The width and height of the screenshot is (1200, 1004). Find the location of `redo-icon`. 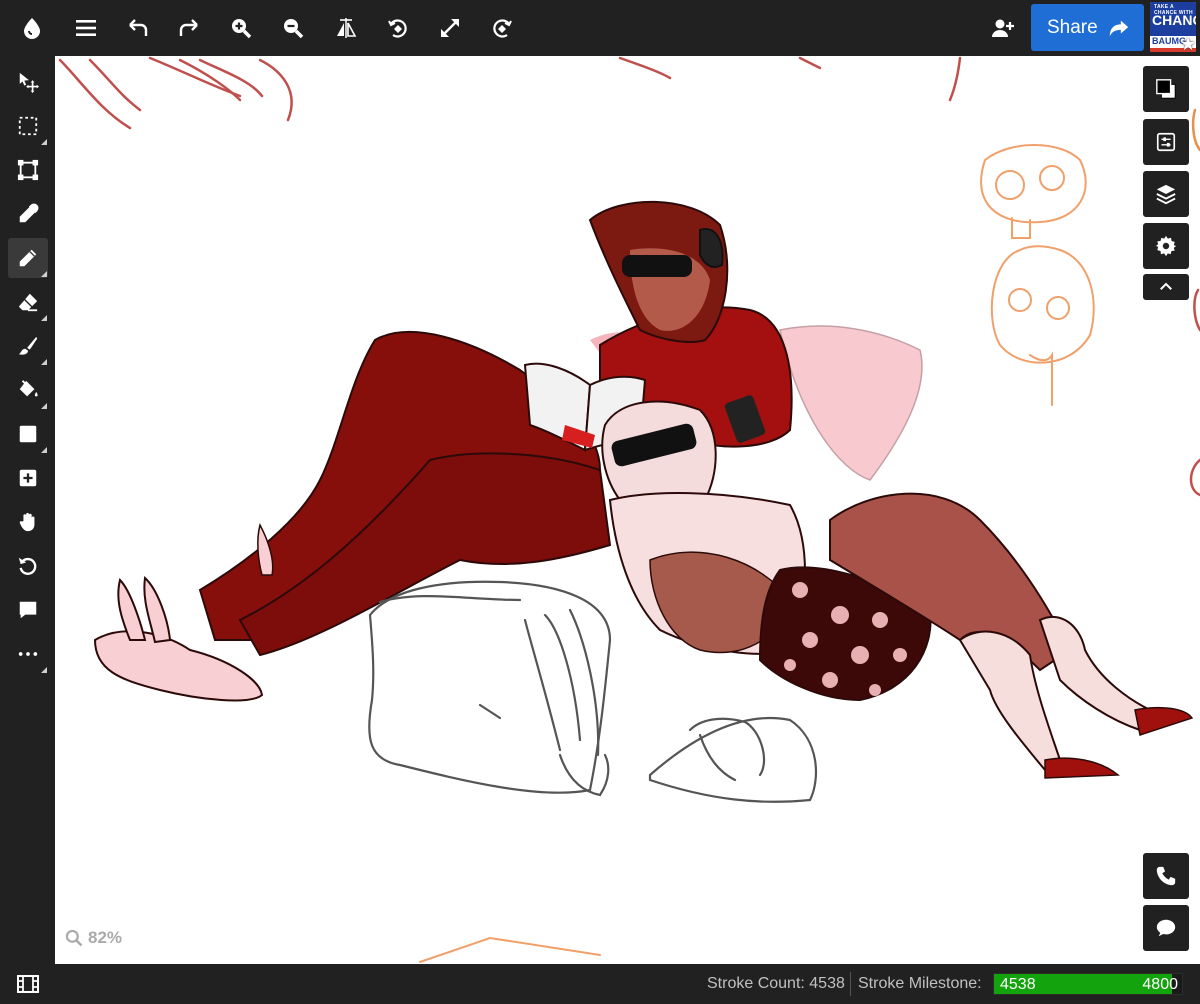

redo-icon is located at coordinates (189, 28).